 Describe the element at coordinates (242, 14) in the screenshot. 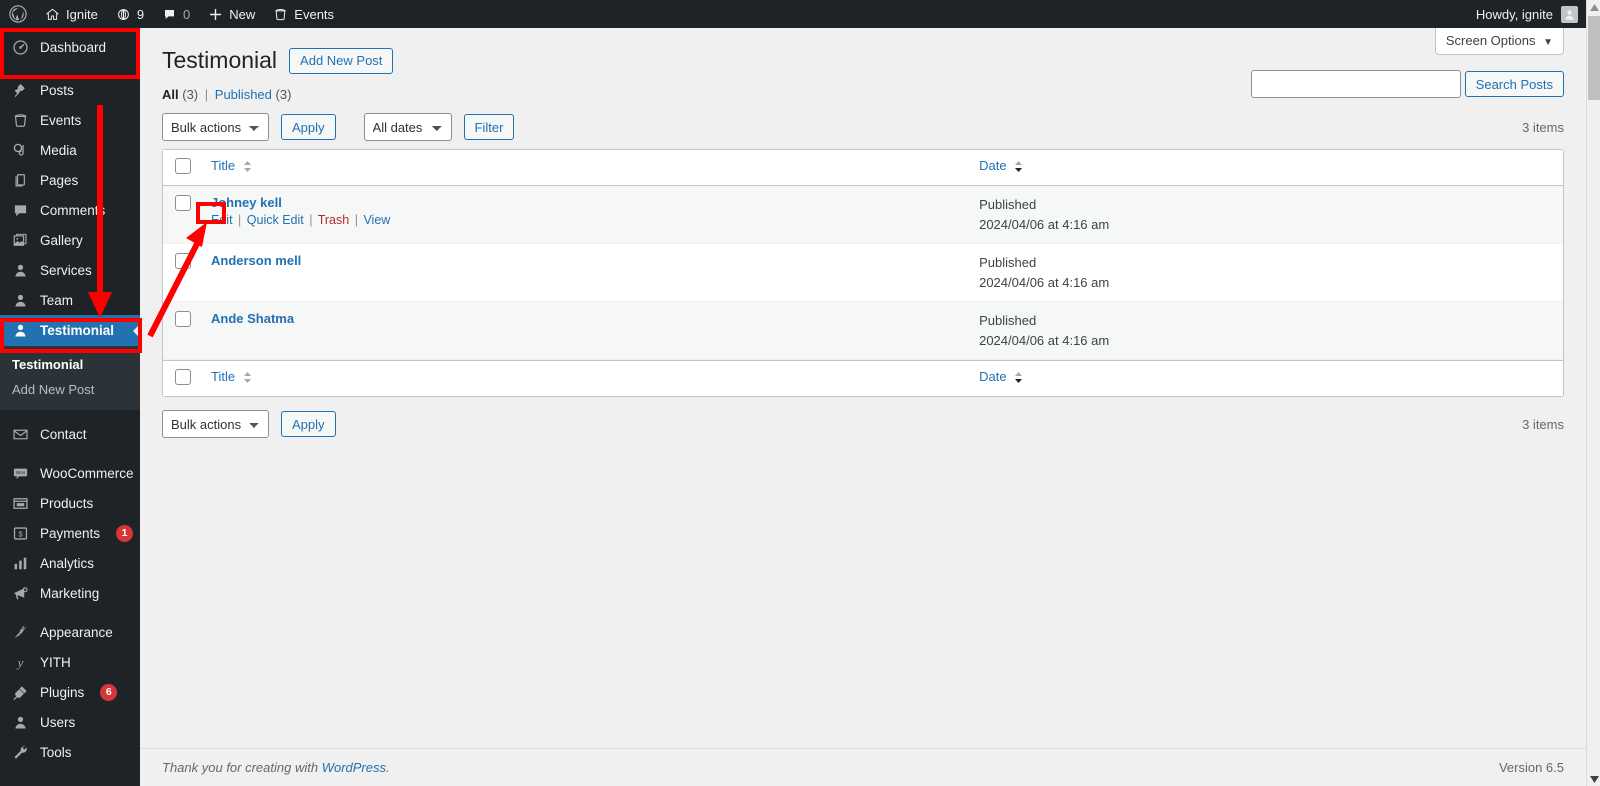

I see `new-content-label: New` at that location.